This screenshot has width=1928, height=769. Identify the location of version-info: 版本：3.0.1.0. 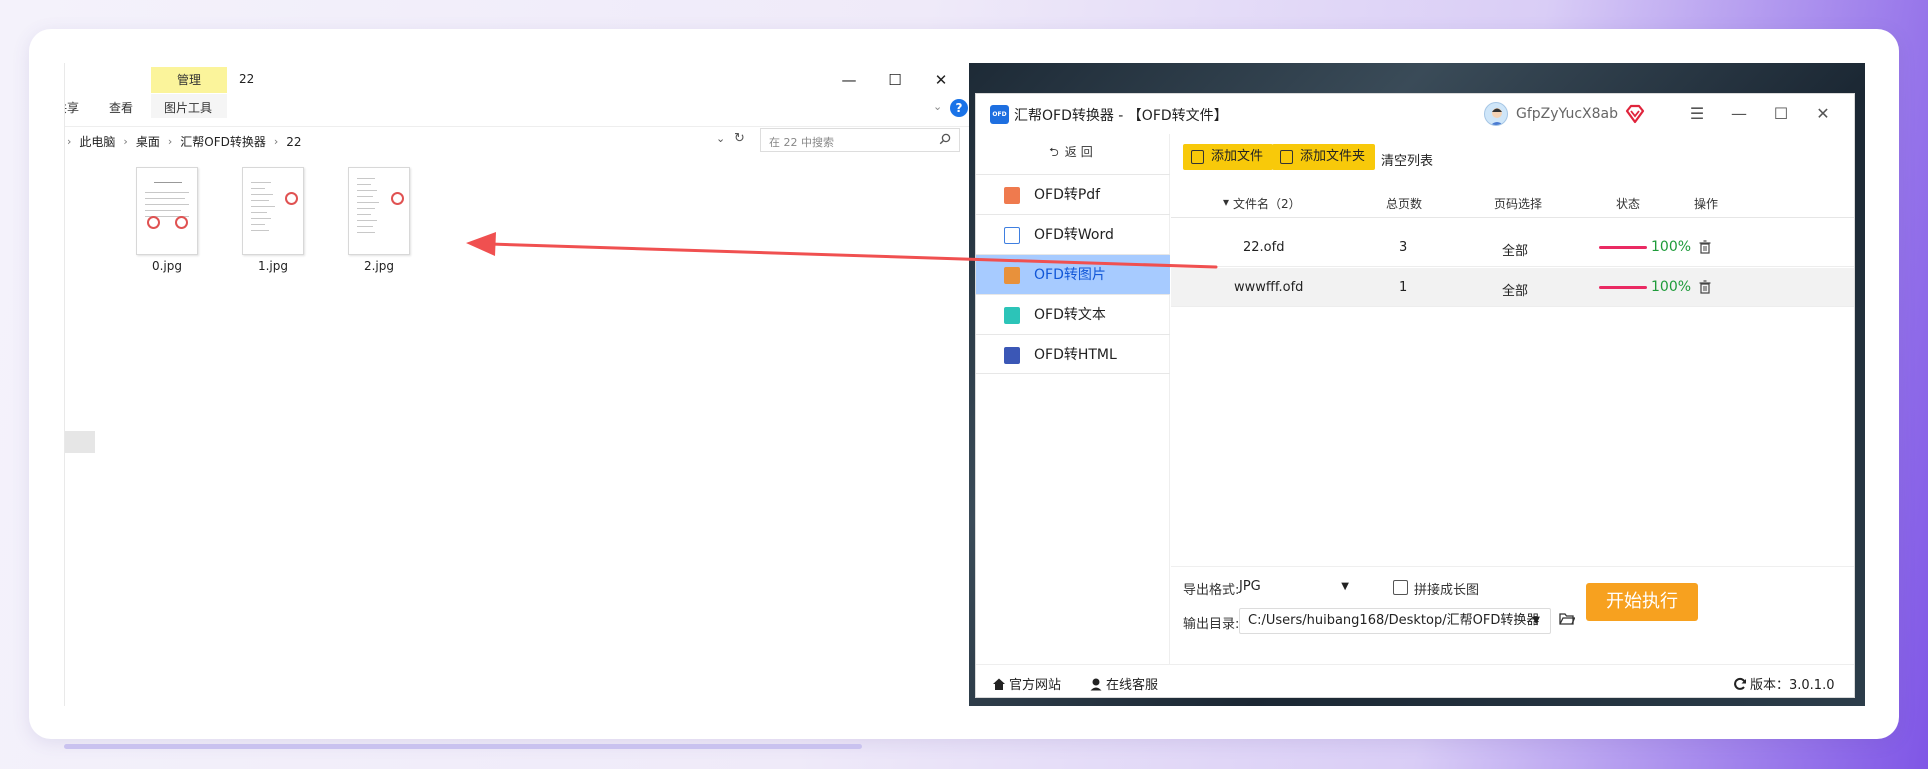
(1783, 683).